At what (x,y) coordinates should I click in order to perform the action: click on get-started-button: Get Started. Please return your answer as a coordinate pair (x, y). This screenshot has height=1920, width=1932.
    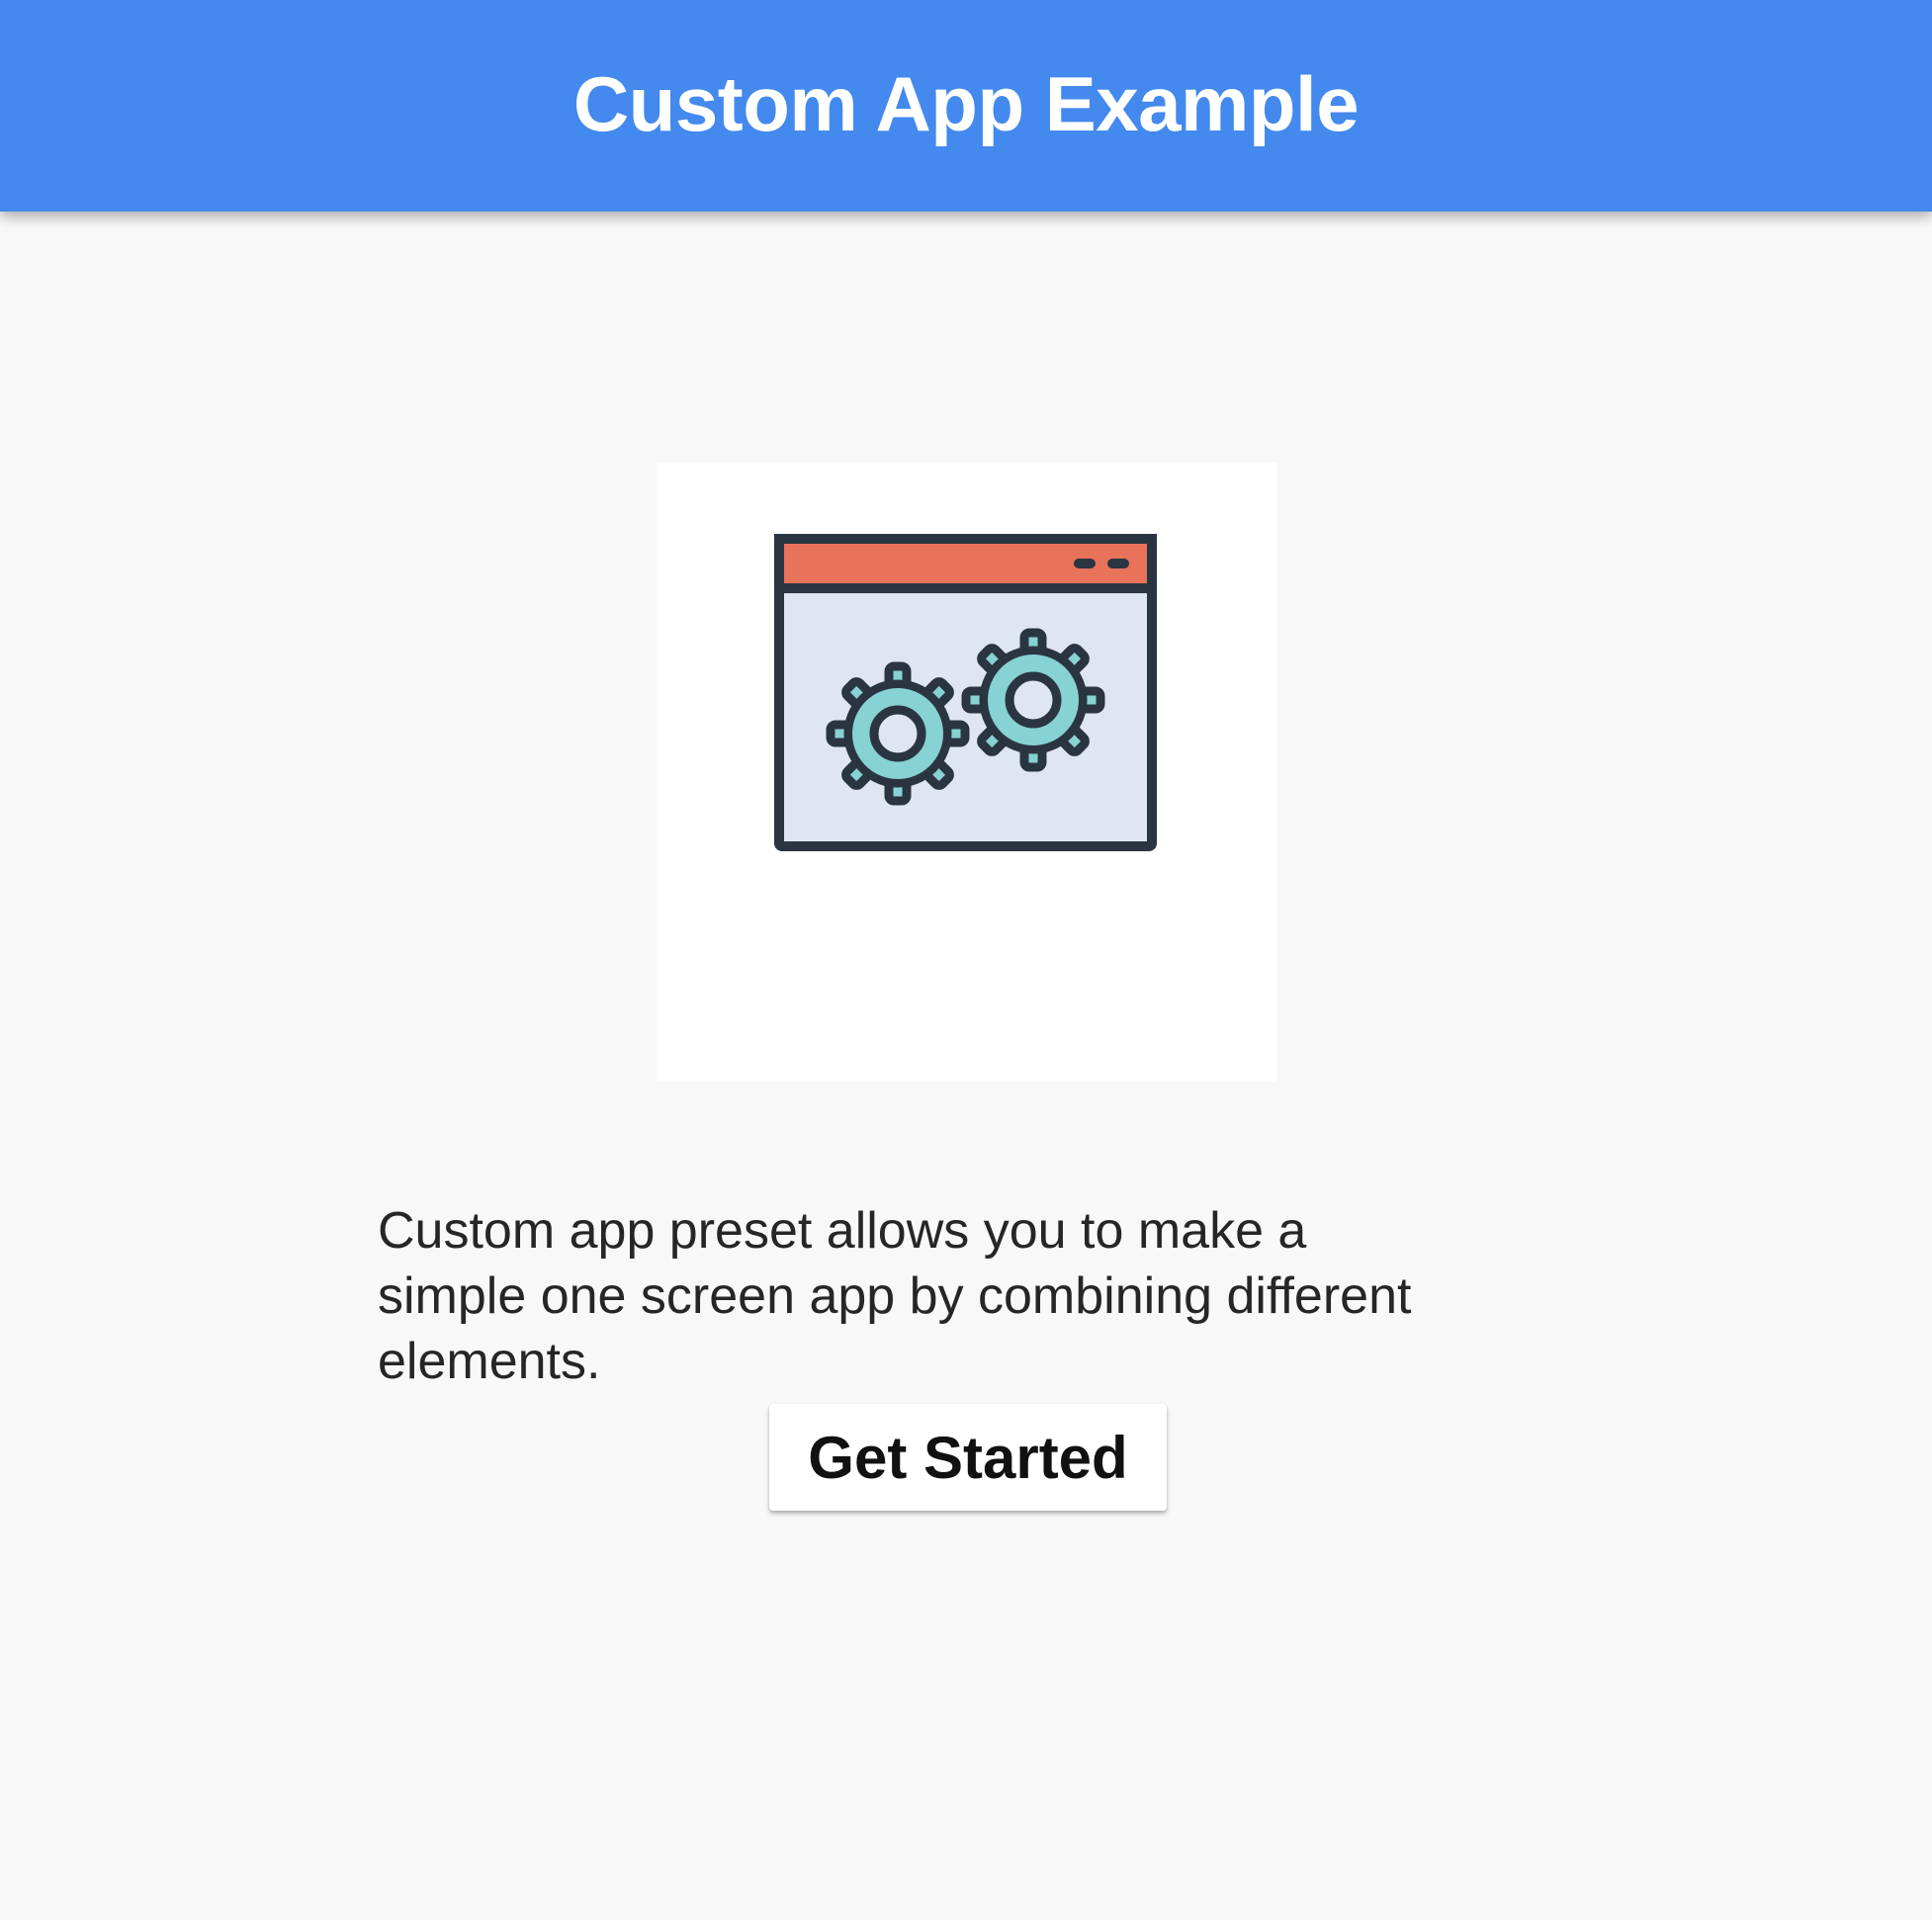
    Looking at the image, I should click on (968, 1457).